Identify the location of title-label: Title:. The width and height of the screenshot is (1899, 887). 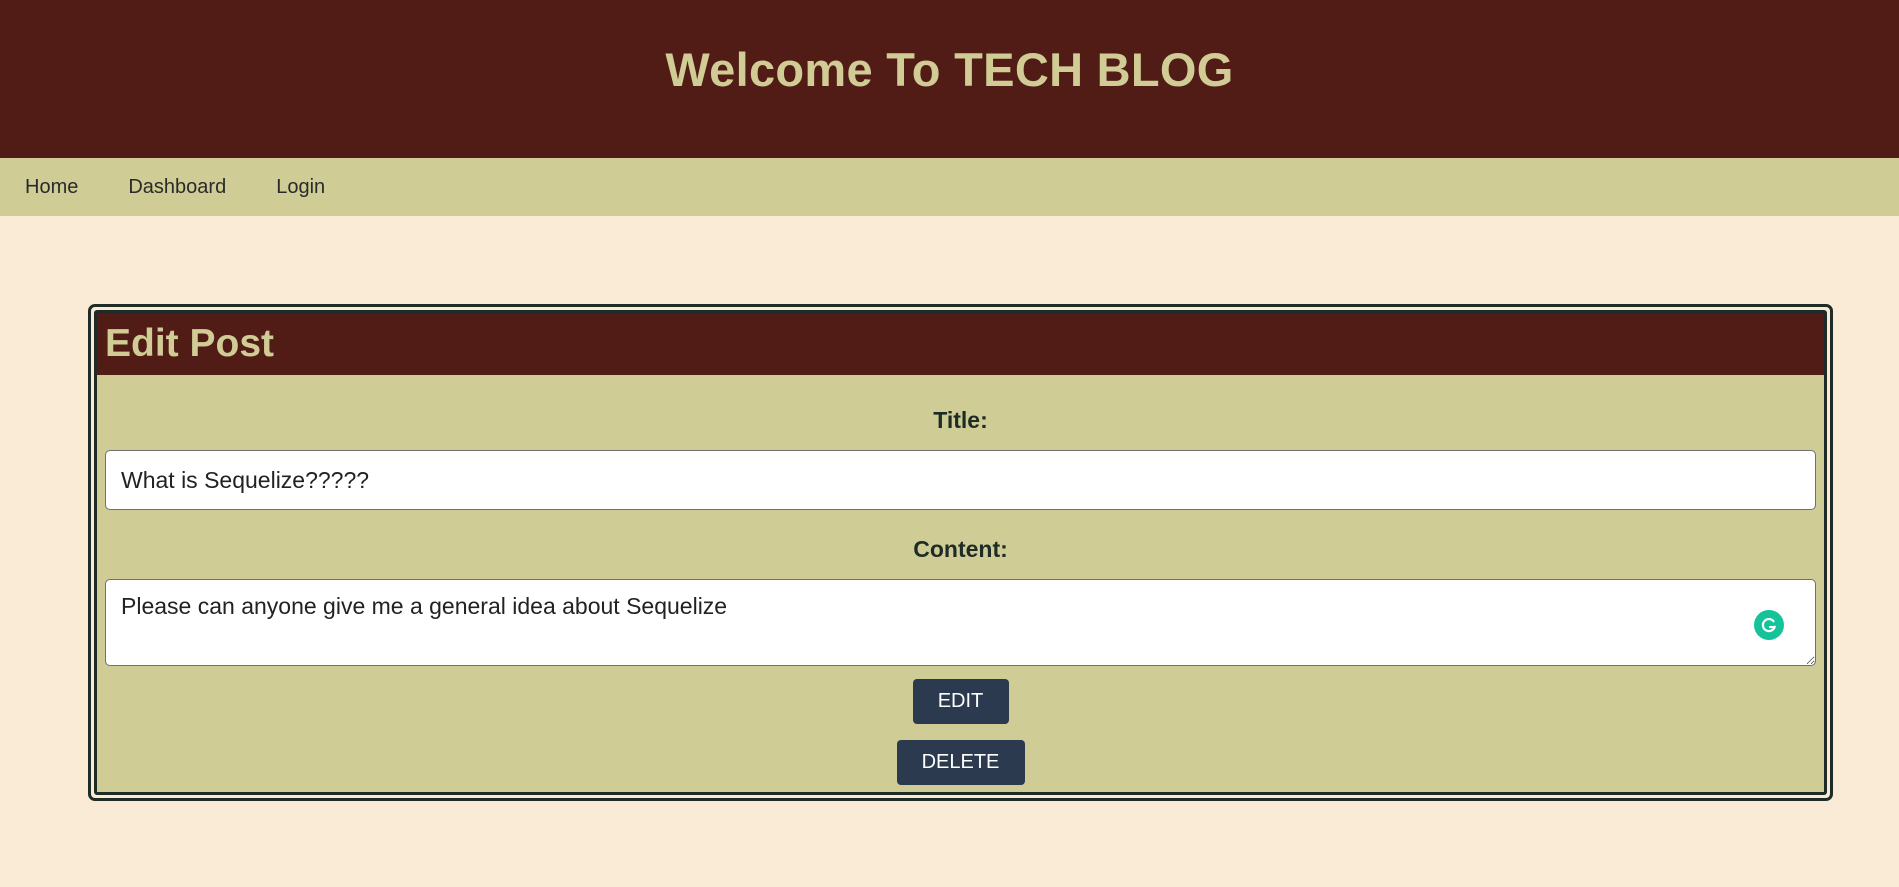
(960, 420).